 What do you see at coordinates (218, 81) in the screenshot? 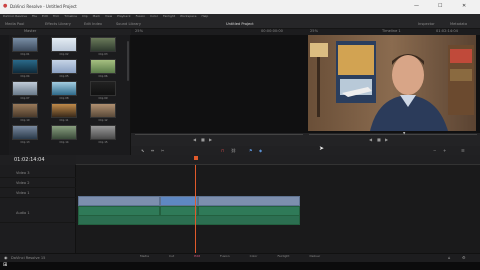
I see `source-viewer: 25% 00:00:00:00` at bounding box center [218, 81].